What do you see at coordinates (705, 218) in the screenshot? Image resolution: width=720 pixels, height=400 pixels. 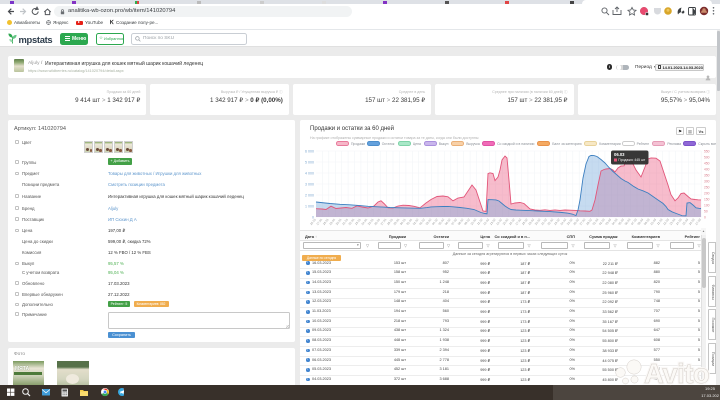 I see `svg-text: 0` at bounding box center [705, 218].